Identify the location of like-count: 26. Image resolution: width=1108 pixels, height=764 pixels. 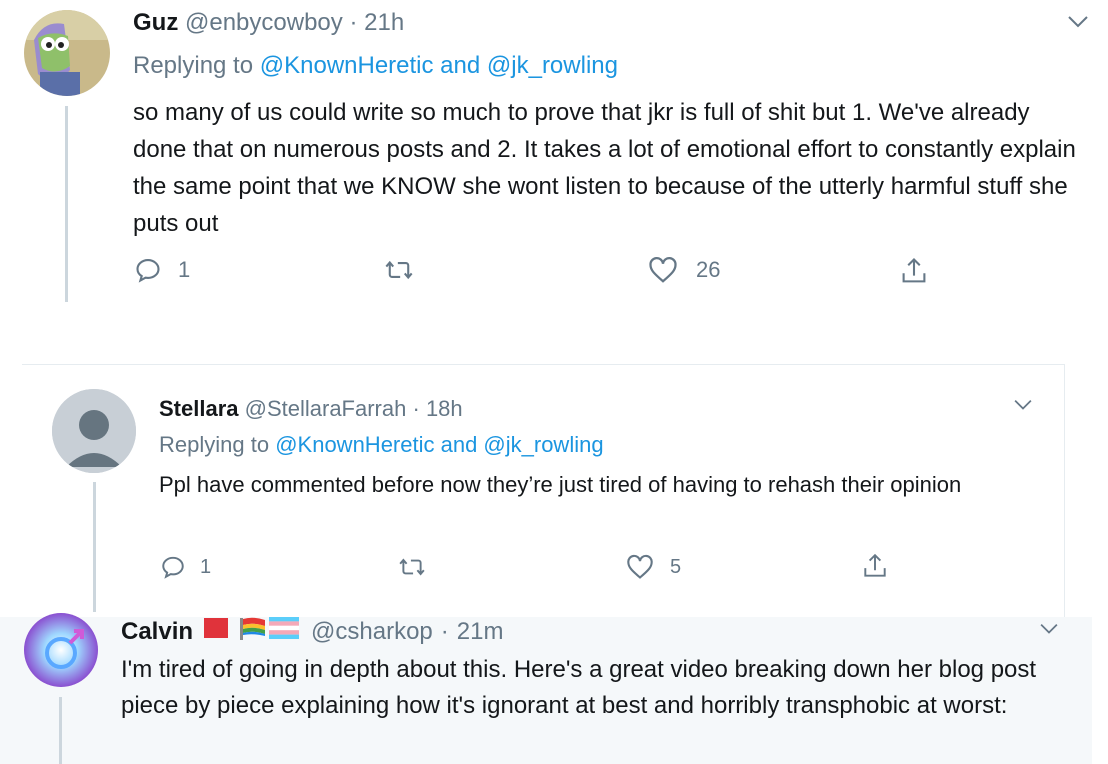
(708, 269).